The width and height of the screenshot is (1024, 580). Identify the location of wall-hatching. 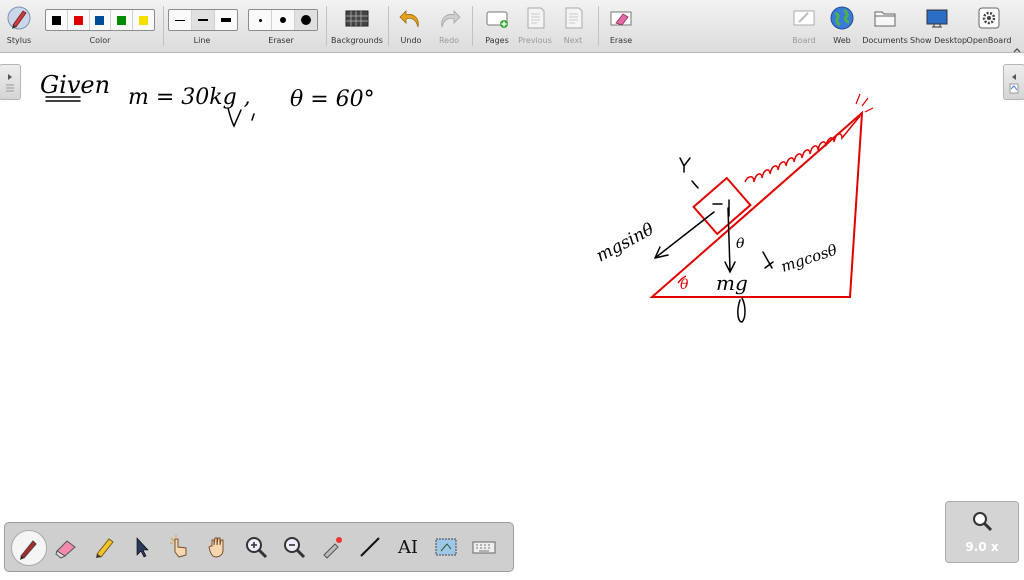
(864, 103).